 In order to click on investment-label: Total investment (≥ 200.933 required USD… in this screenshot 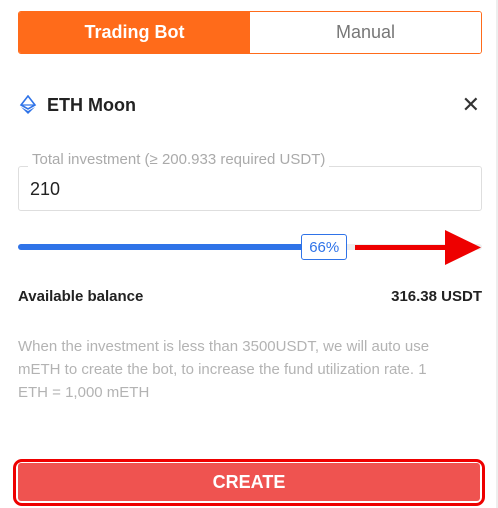, I will do `click(179, 159)`.